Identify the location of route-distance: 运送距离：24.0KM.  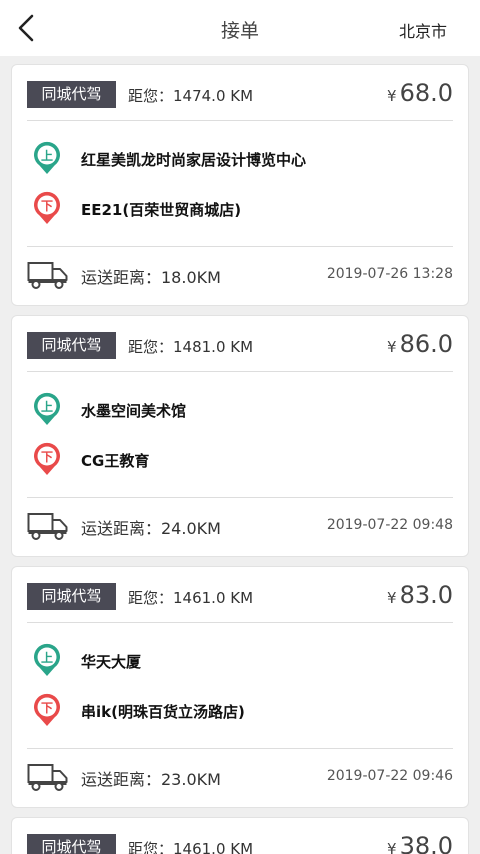
(151, 528).